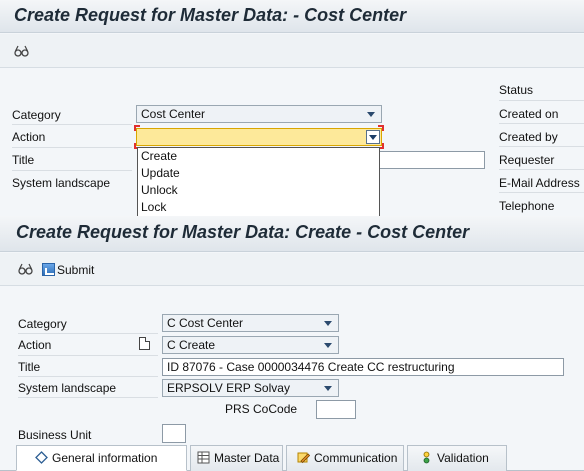 The width and height of the screenshot is (584, 471). I want to click on dropdown-option-create: Create, so click(159, 156).